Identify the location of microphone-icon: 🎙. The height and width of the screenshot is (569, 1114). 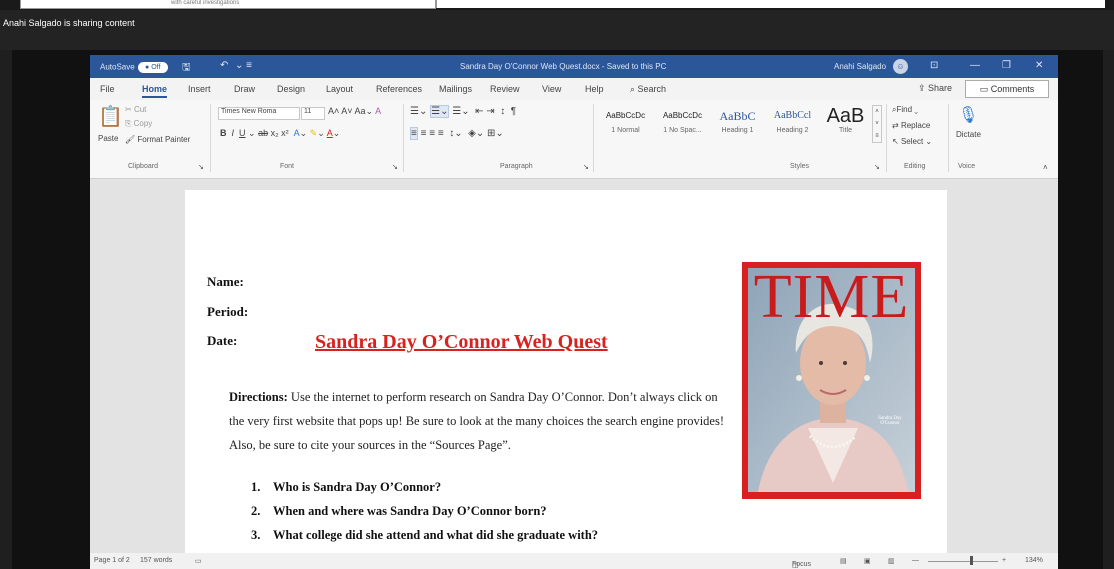
(968, 115).